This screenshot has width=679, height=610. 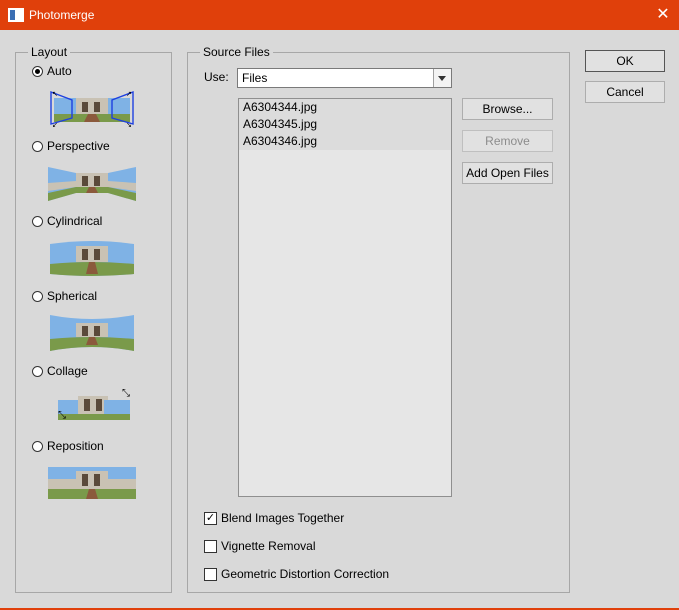 What do you see at coordinates (344, 78) in the screenshot?
I see `use-dropdown: Files` at bounding box center [344, 78].